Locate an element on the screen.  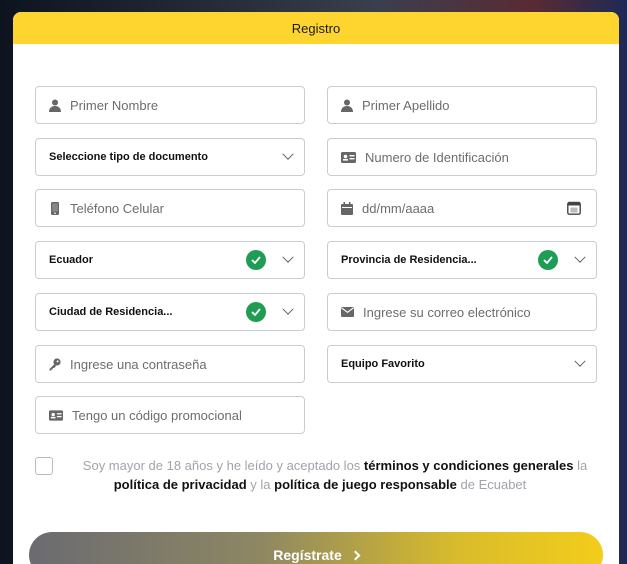
id-number-input is located at coordinates (480, 157).